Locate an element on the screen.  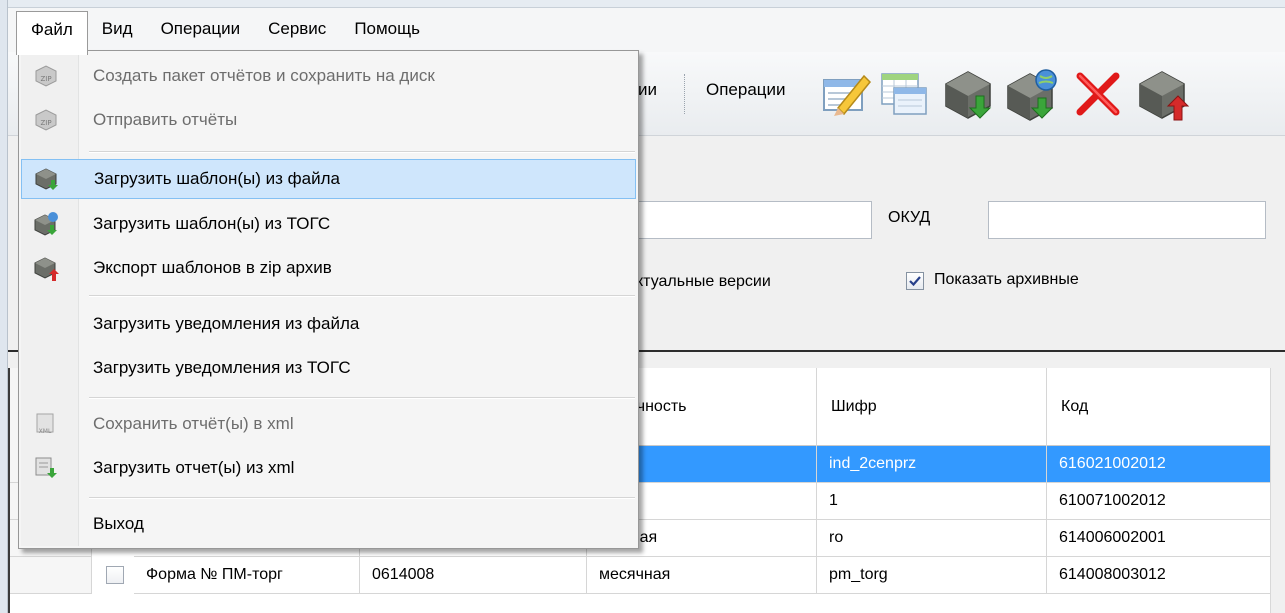
menu-item-load-notifications-file: Загрузить уведомления из файла is located at coordinates (328, 325).